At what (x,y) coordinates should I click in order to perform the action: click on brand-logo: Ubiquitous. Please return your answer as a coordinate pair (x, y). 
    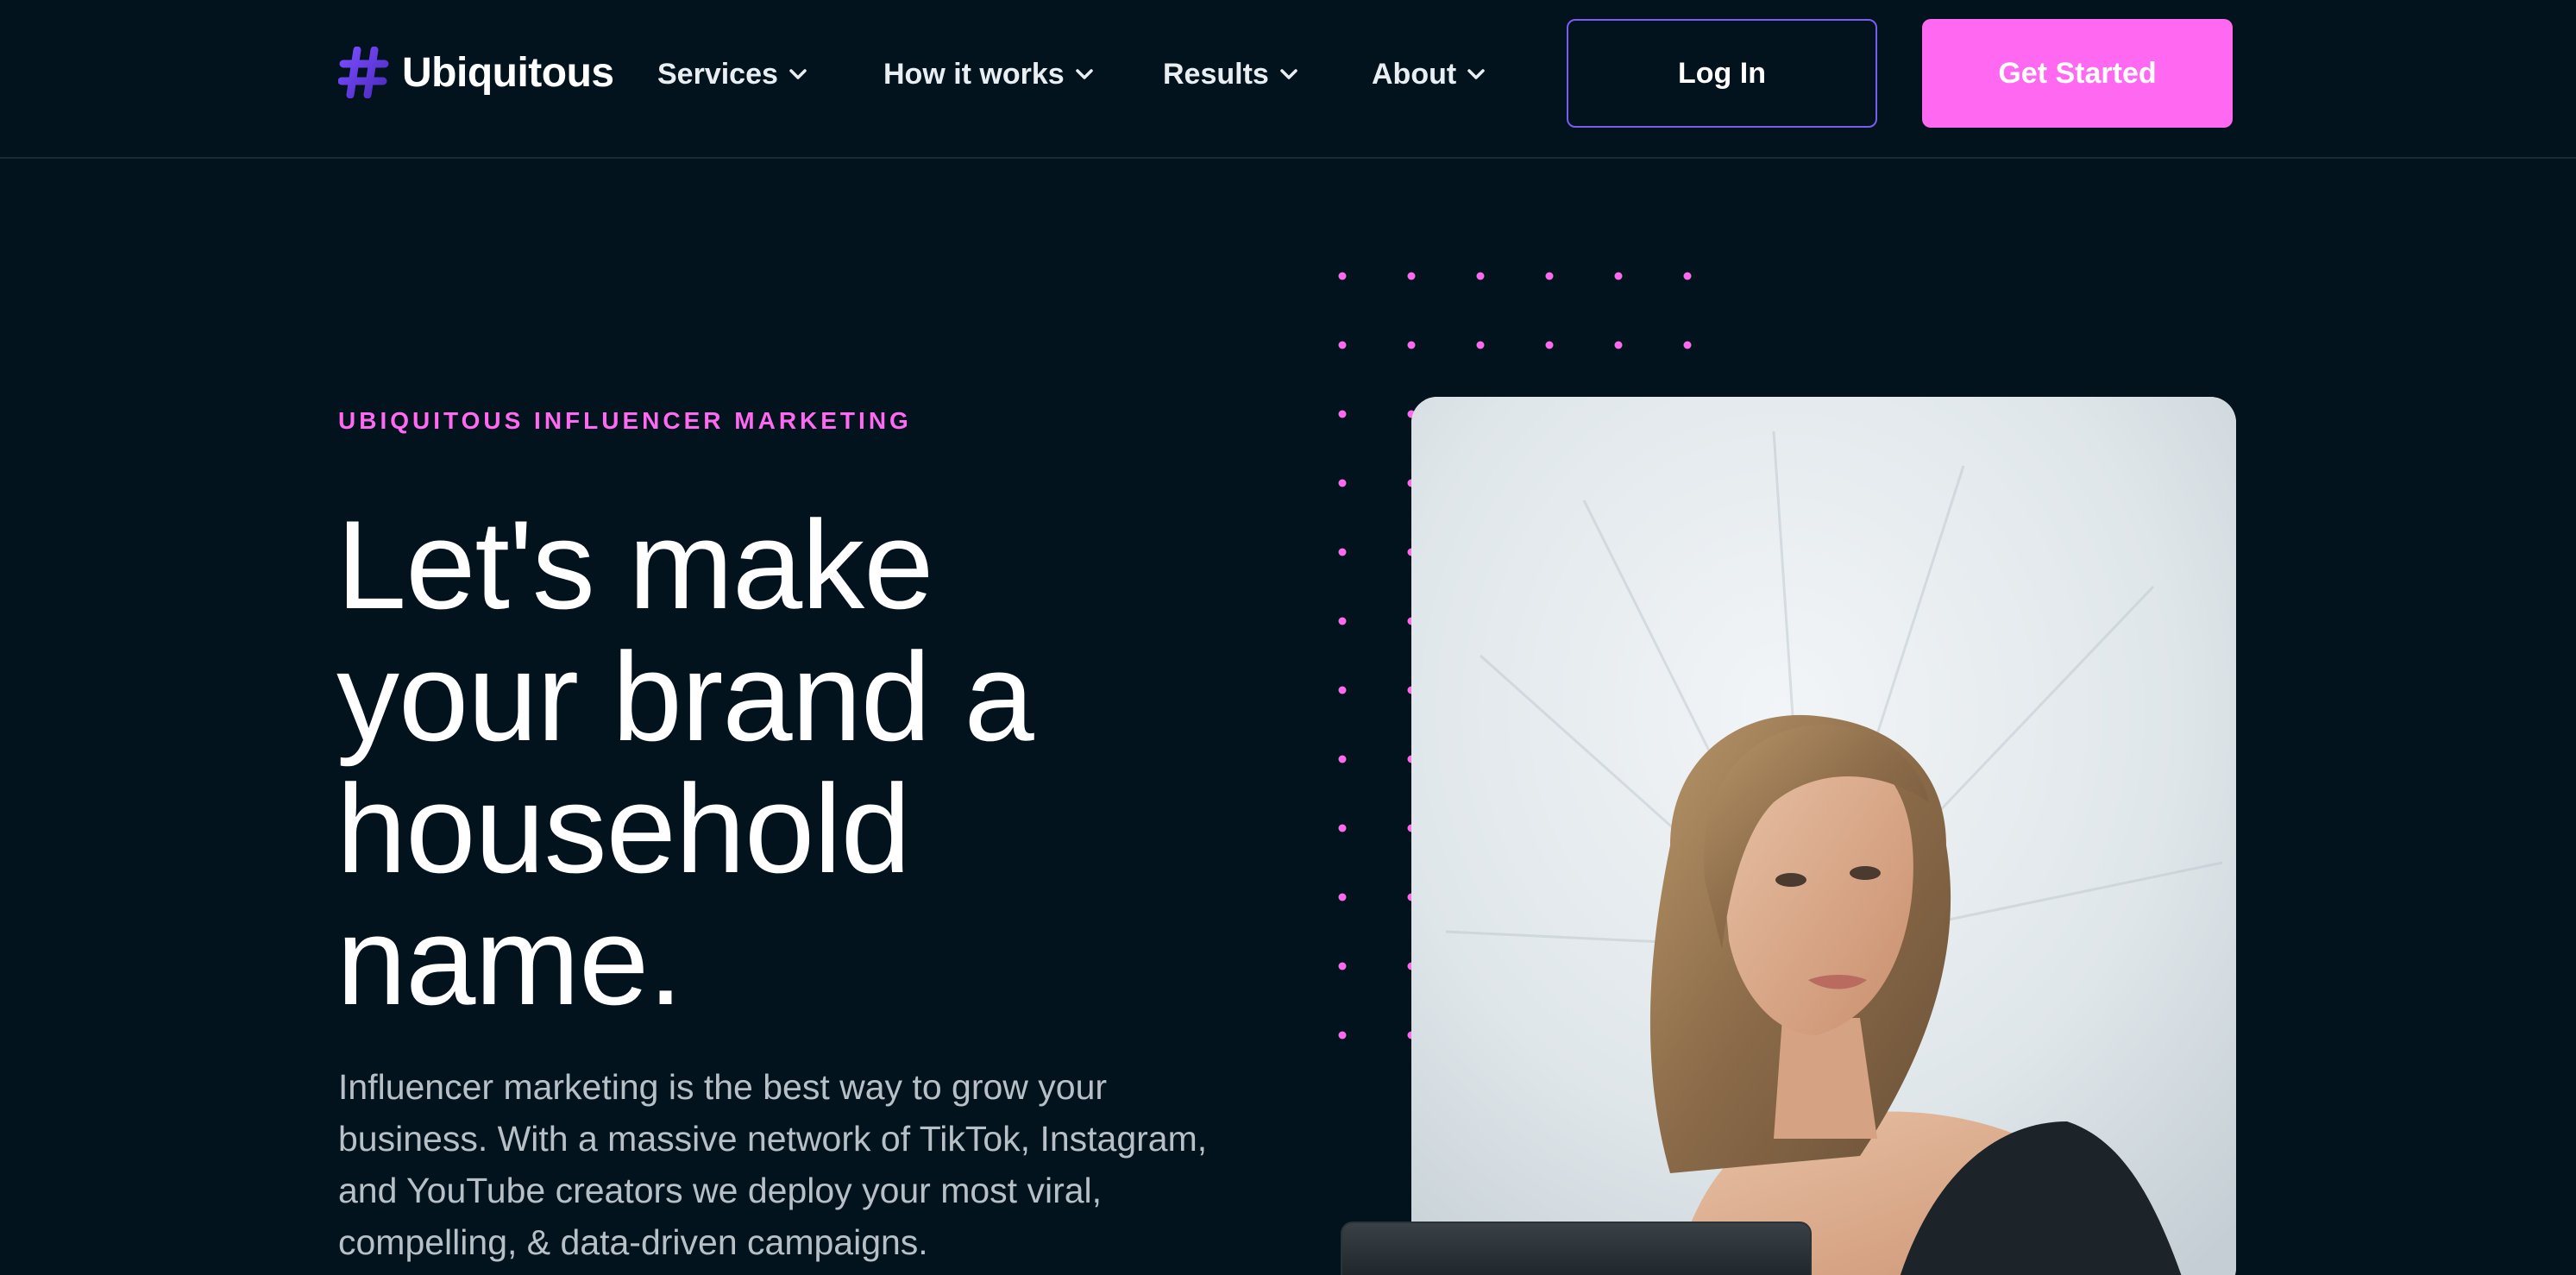
    Looking at the image, I should click on (476, 72).